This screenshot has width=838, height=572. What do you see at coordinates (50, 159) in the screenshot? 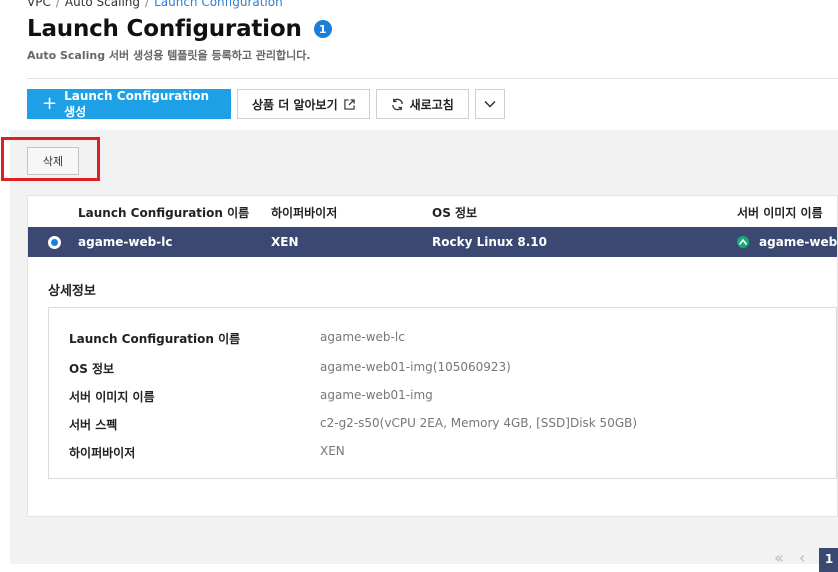
I see `highlight-box` at bounding box center [50, 159].